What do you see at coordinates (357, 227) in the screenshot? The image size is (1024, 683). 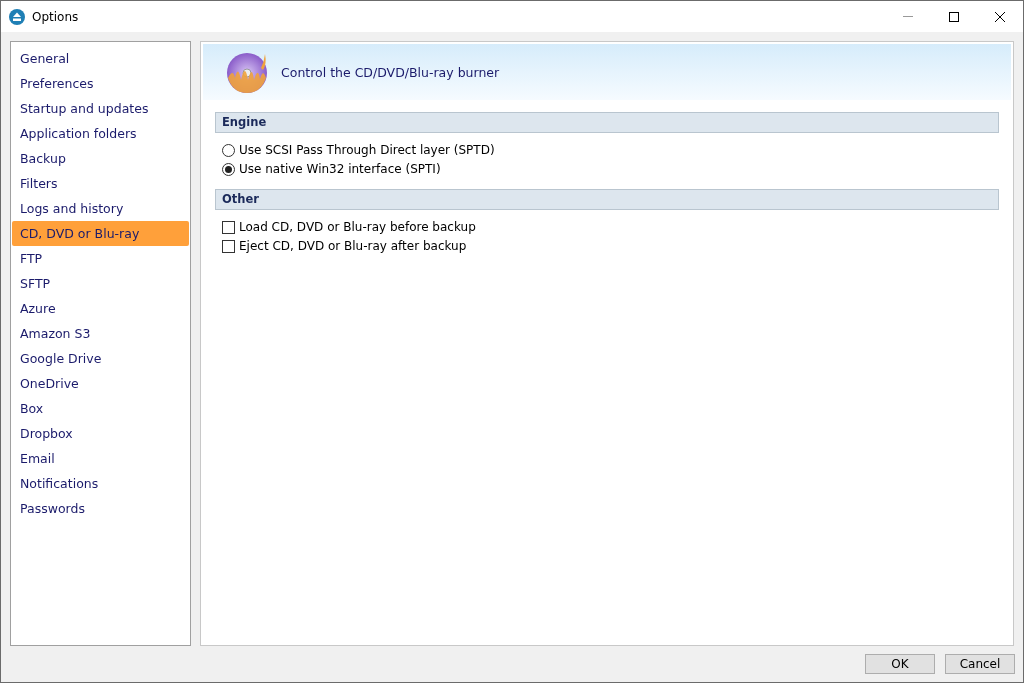 I see `option-label: Load CD, DVD or Blu-ray before backup` at bounding box center [357, 227].